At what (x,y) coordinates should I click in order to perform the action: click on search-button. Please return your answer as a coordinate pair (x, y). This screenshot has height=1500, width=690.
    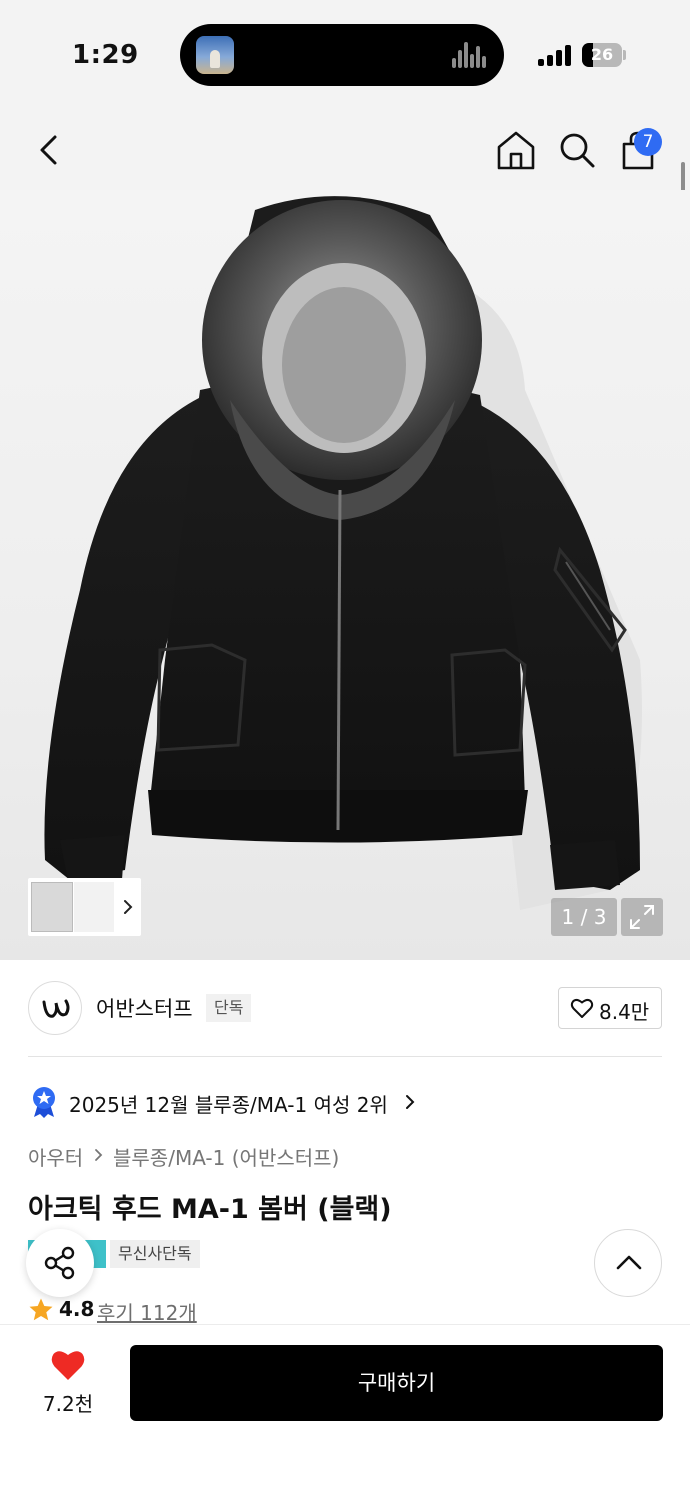
    Looking at the image, I should click on (577, 150).